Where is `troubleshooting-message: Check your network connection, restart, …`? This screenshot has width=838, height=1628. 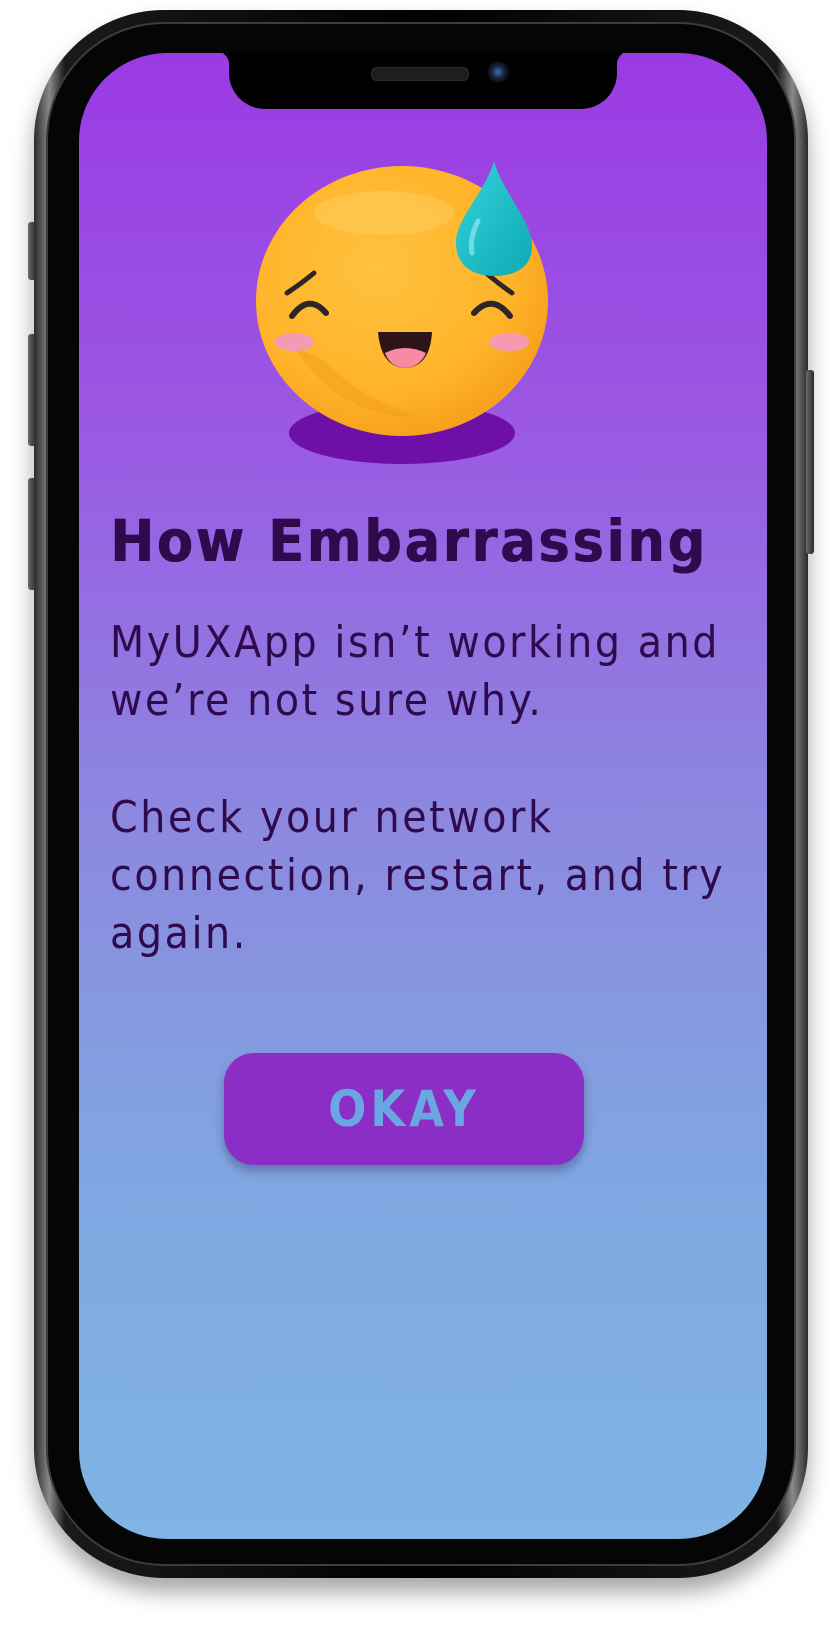
troubleshooting-message: Check your network connection, restart, … is located at coordinates (418, 875).